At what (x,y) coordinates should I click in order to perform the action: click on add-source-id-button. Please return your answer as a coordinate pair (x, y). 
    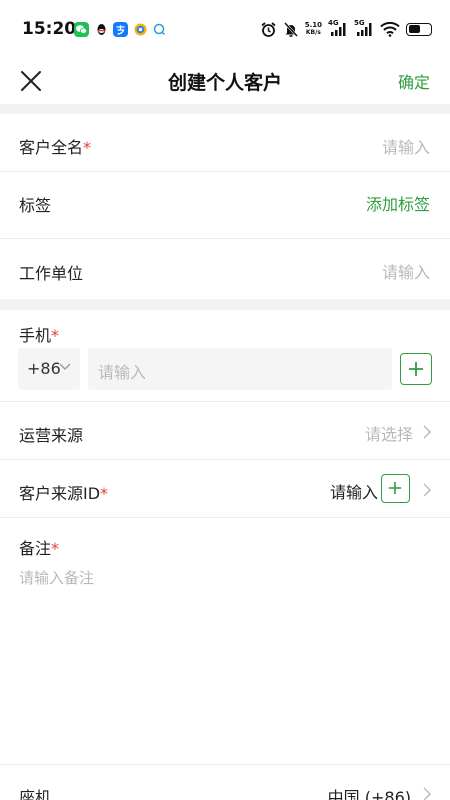
    Looking at the image, I should click on (395, 488).